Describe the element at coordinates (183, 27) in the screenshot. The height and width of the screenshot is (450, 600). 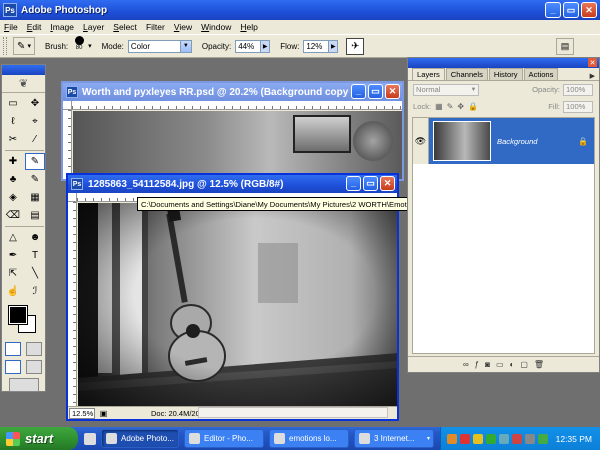
I see `menu-view: View` at that location.